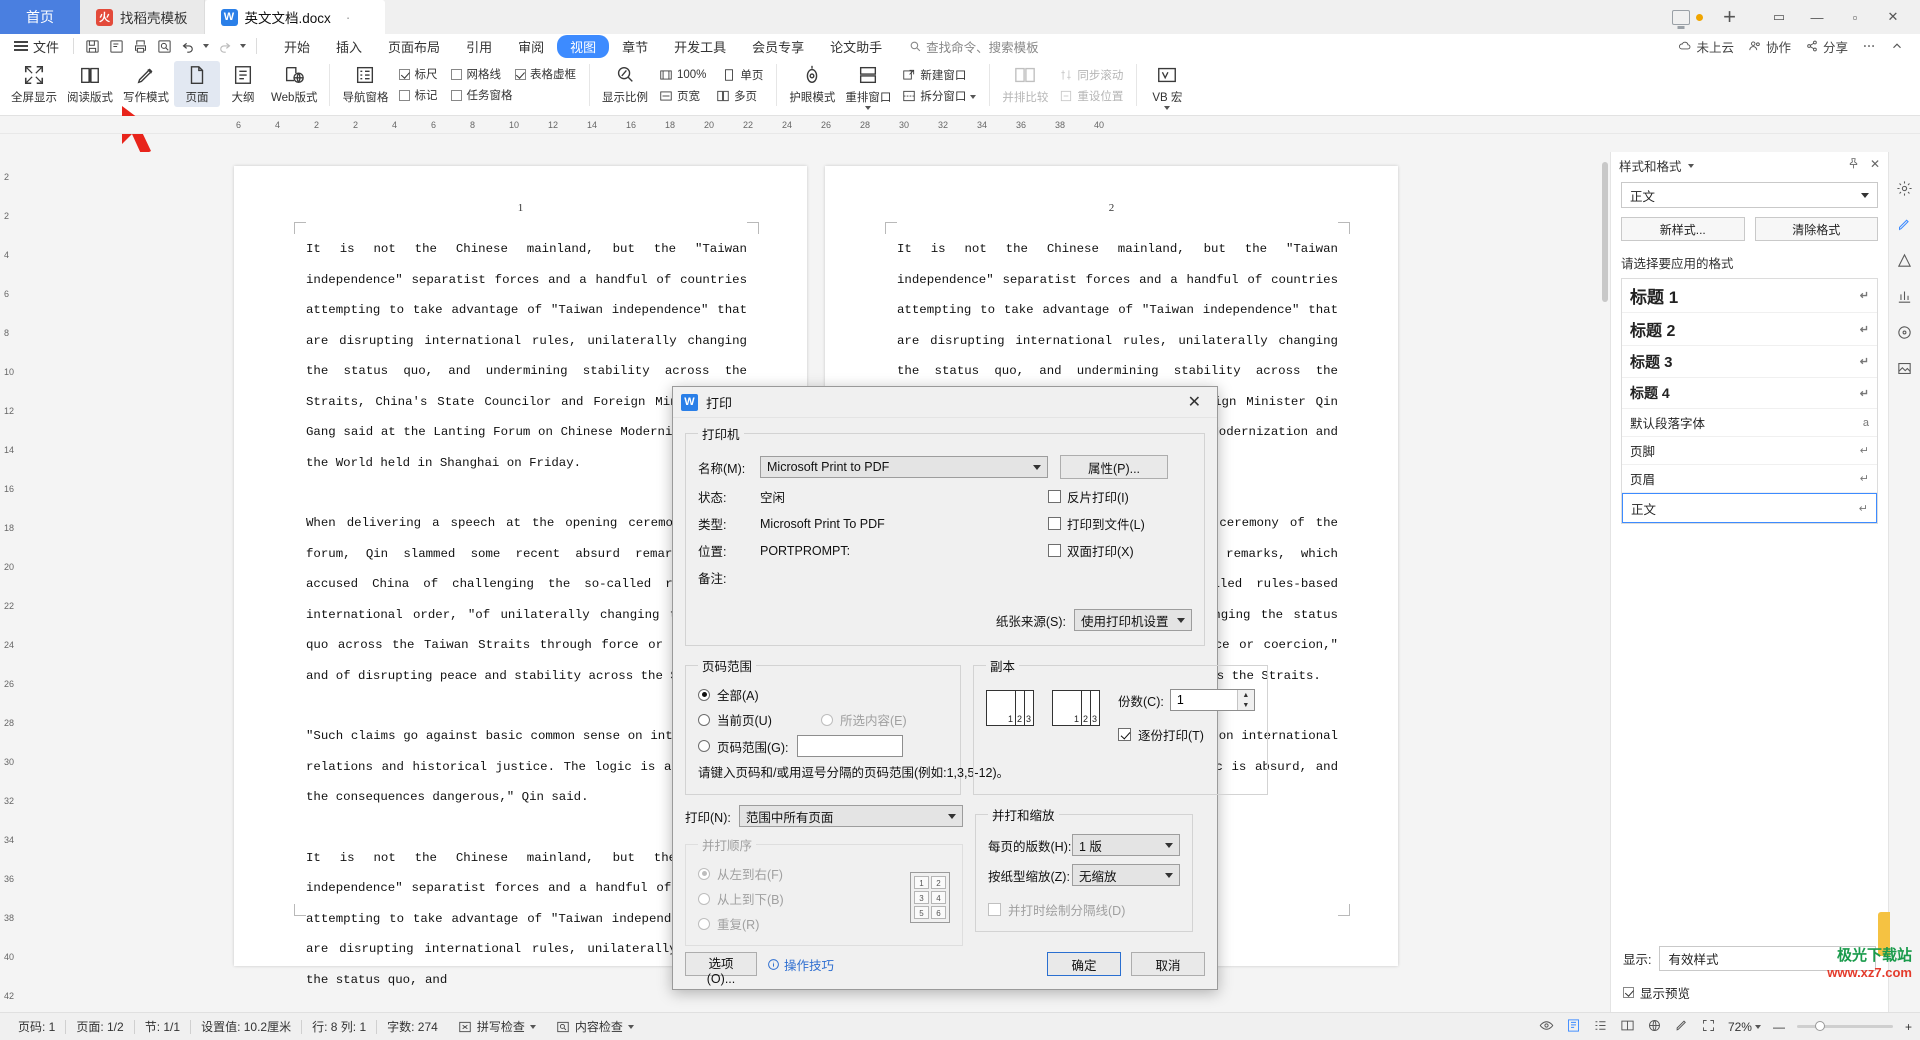 The width and height of the screenshot is (1920, 1040). What do you see at coordinates (294, 17) in the screenshot?
I see `tab-document: W 英文文档.docx ·` at bounding box center [294, 17].